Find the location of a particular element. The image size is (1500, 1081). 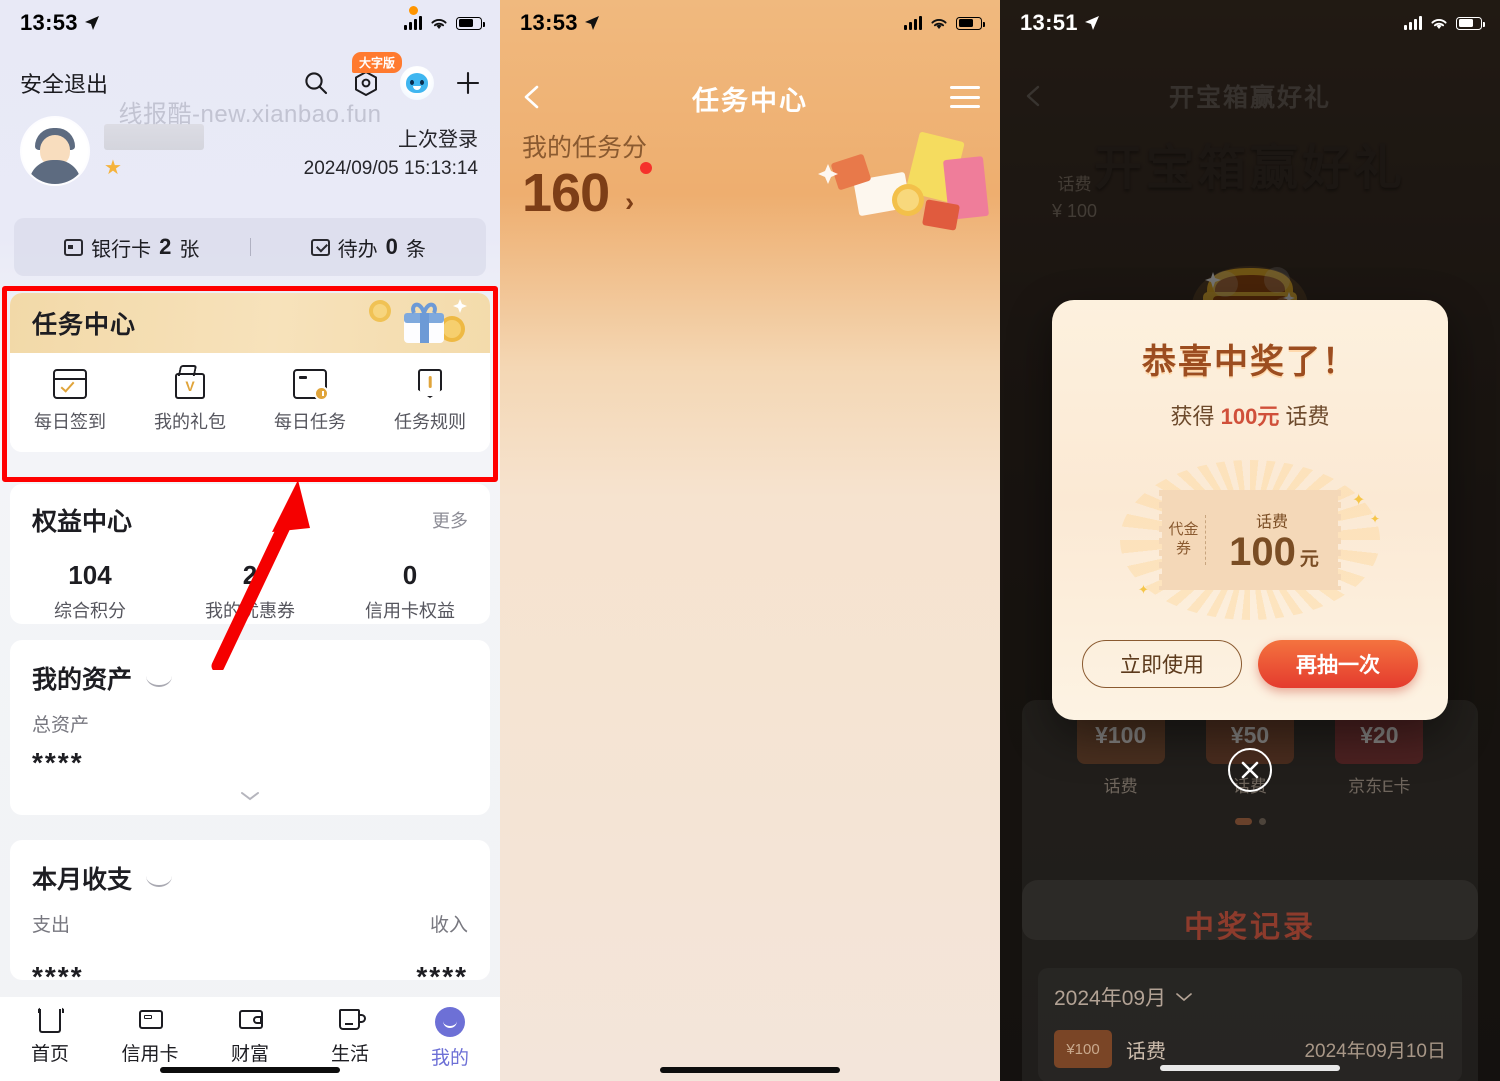

prize-label: 京东E卡 is located at coordinates (1379, 786).